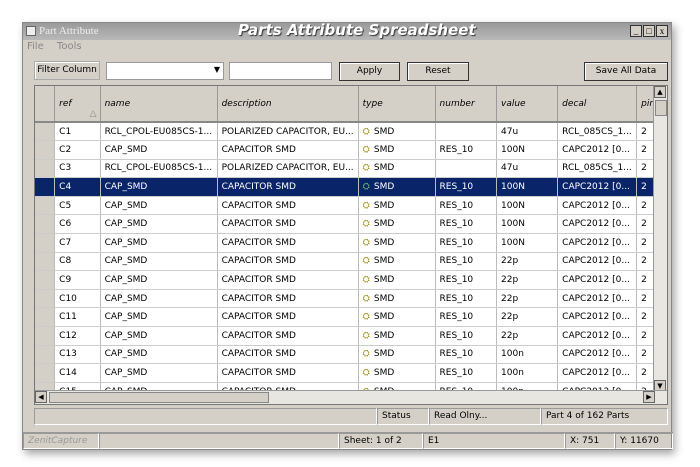 This screenshot has height=467, width=700. I want to click on vertical-scroll-thumb, so click(661, 108).